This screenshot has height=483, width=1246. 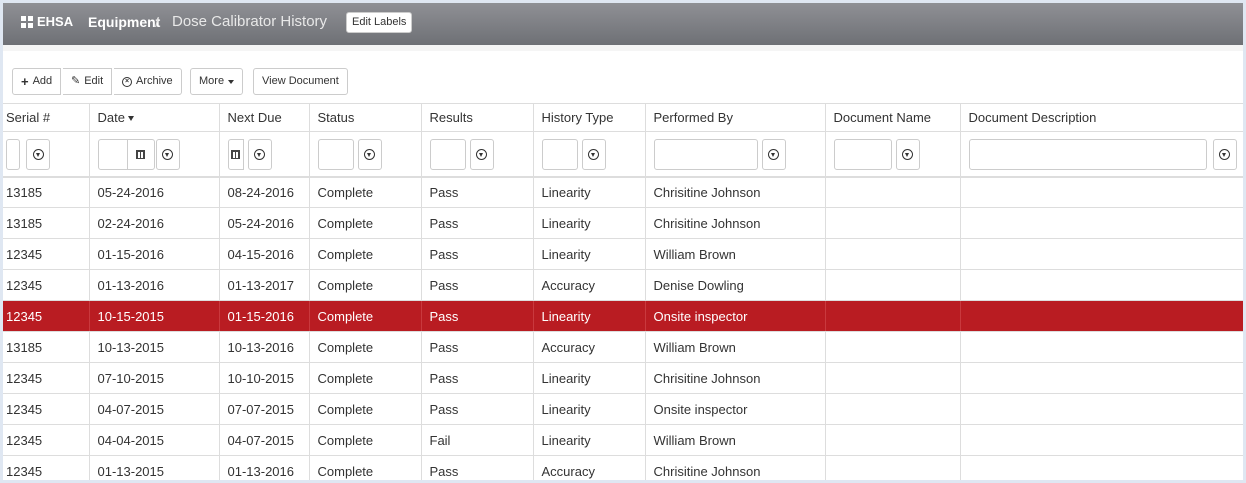 I want to click on column-header-history-type: History Type, so click(x=589, y=117).